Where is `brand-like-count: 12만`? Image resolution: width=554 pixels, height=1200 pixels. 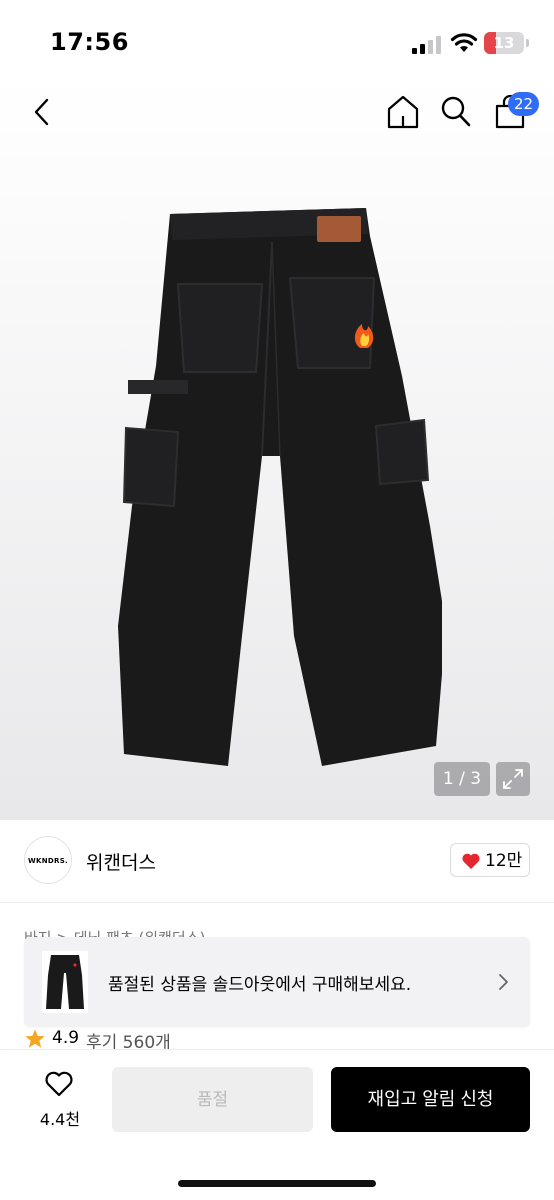
brand-like-count: 12만 is located at coordinates (504, 861).